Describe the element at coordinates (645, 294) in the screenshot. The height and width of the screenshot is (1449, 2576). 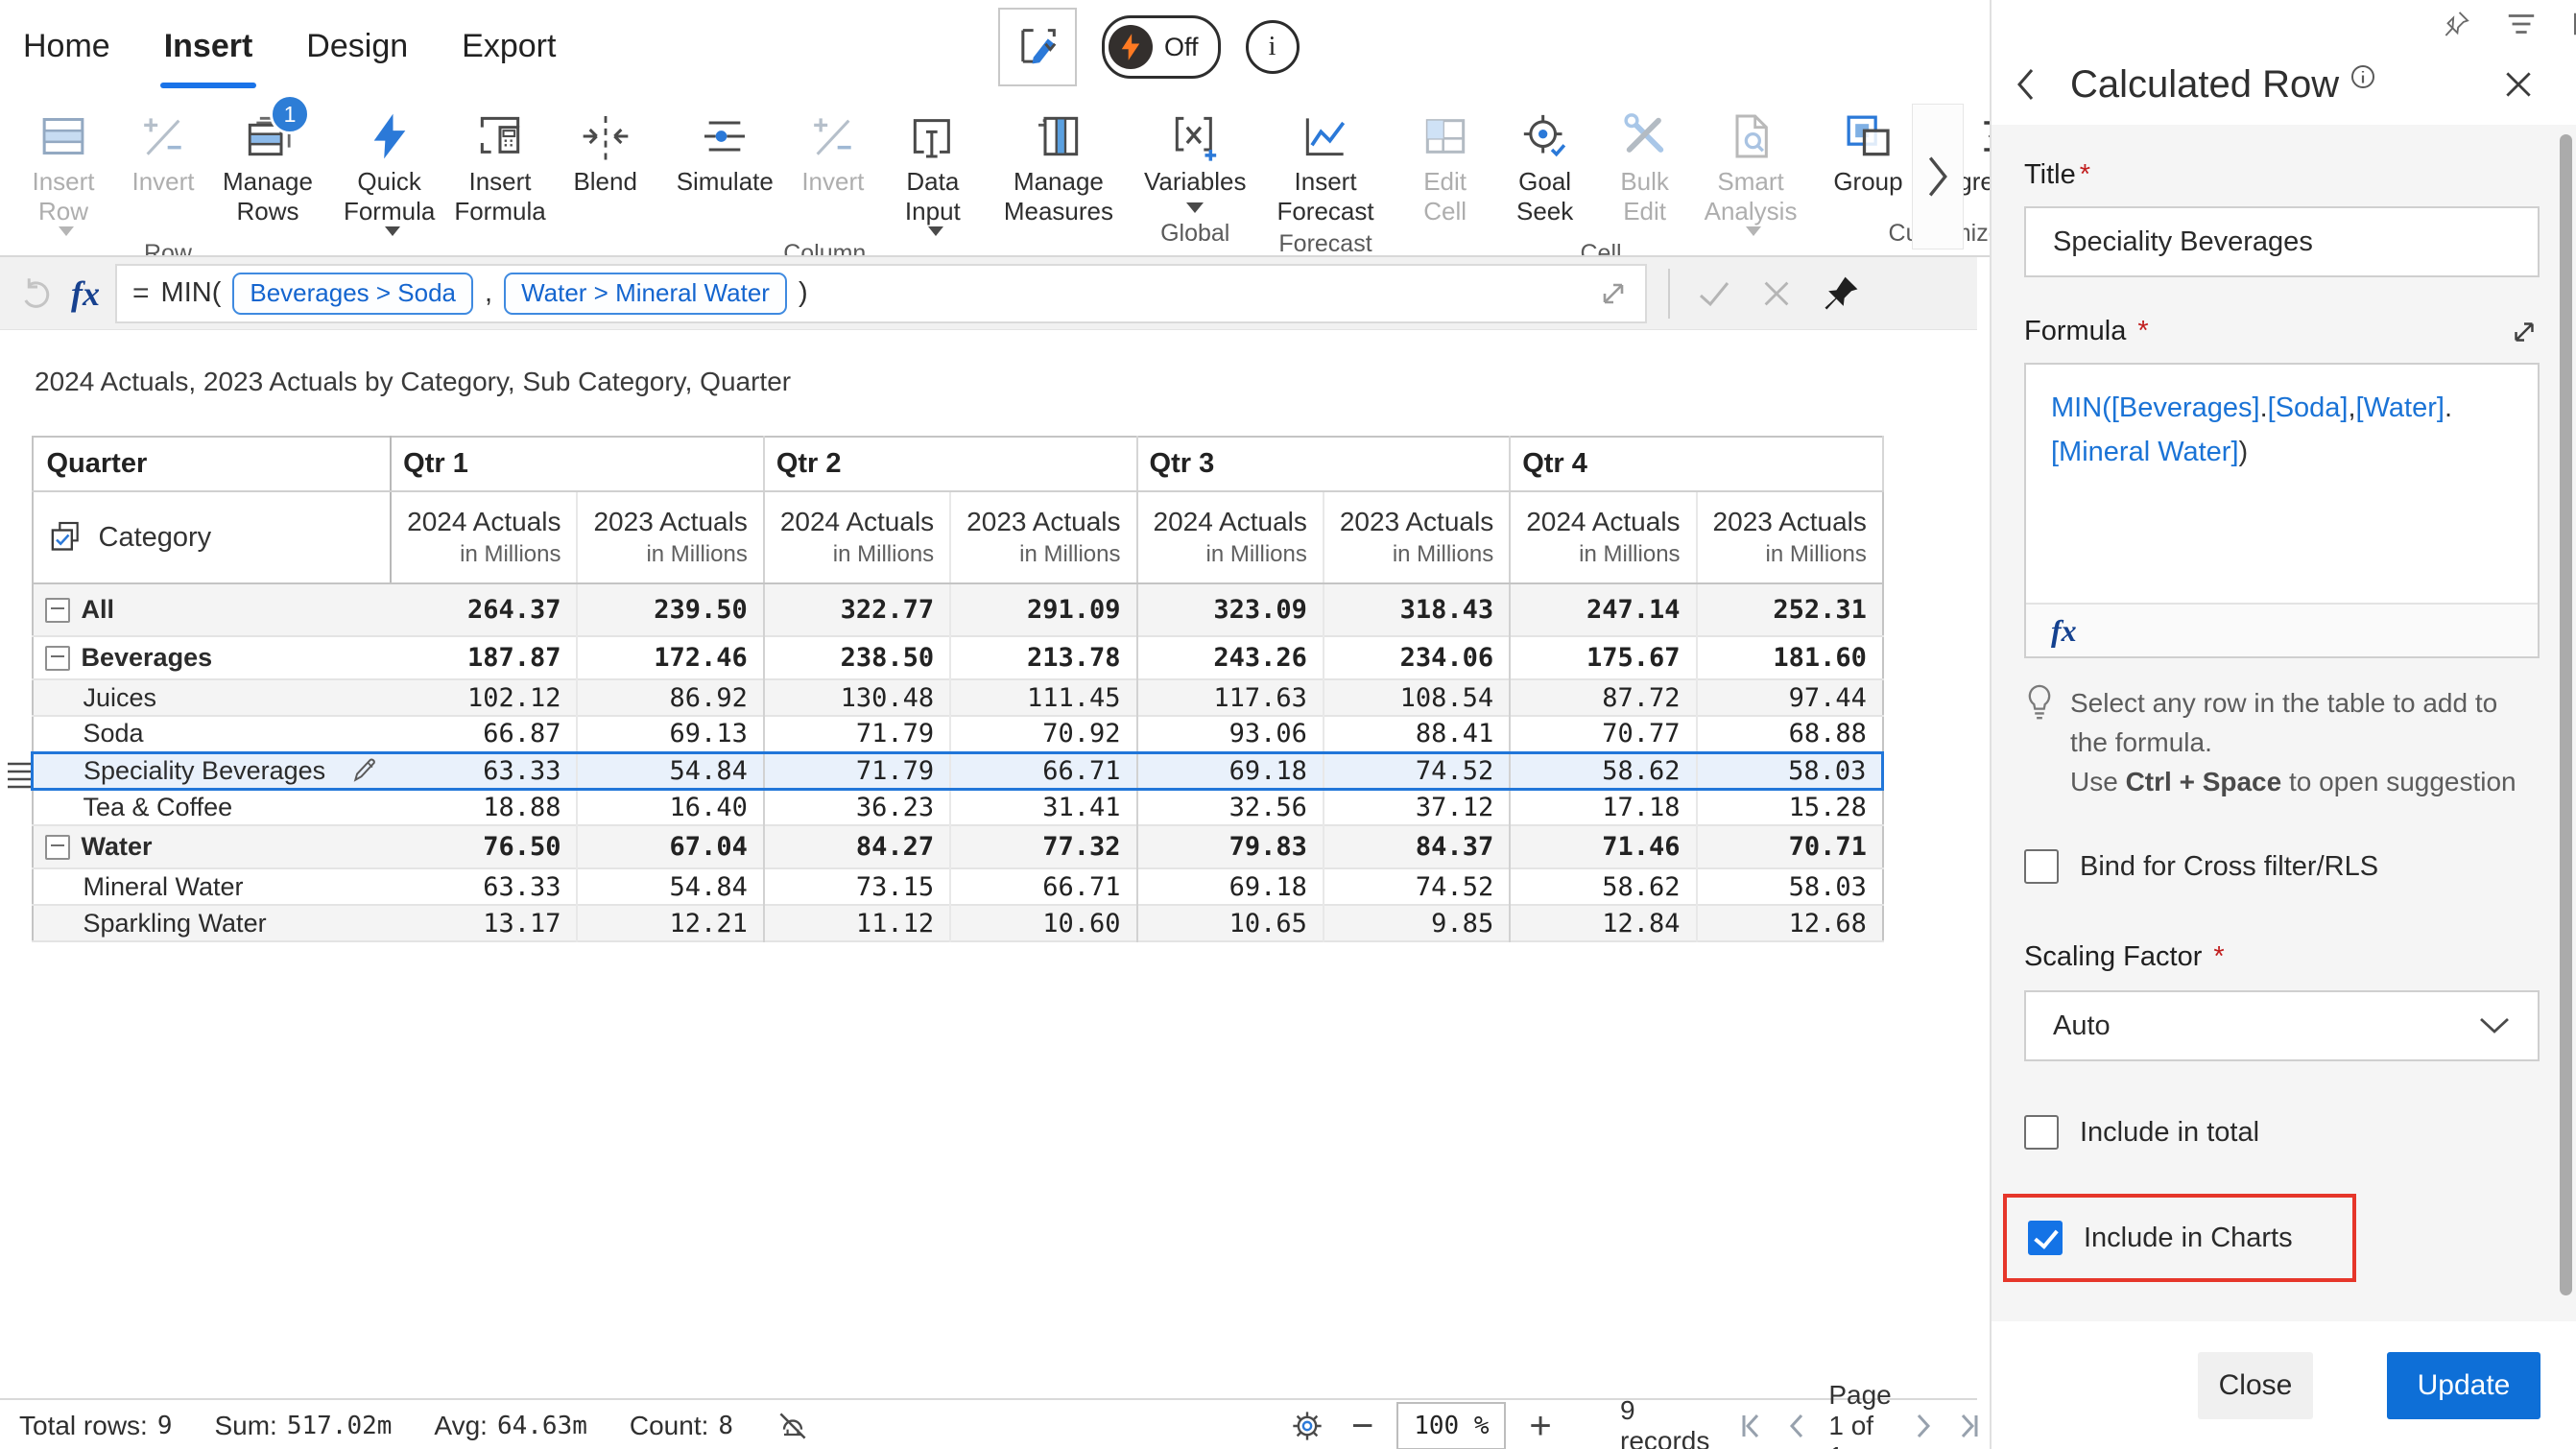
I see `formula-chip-water-mineral: Water > Mineral Water` at that location.